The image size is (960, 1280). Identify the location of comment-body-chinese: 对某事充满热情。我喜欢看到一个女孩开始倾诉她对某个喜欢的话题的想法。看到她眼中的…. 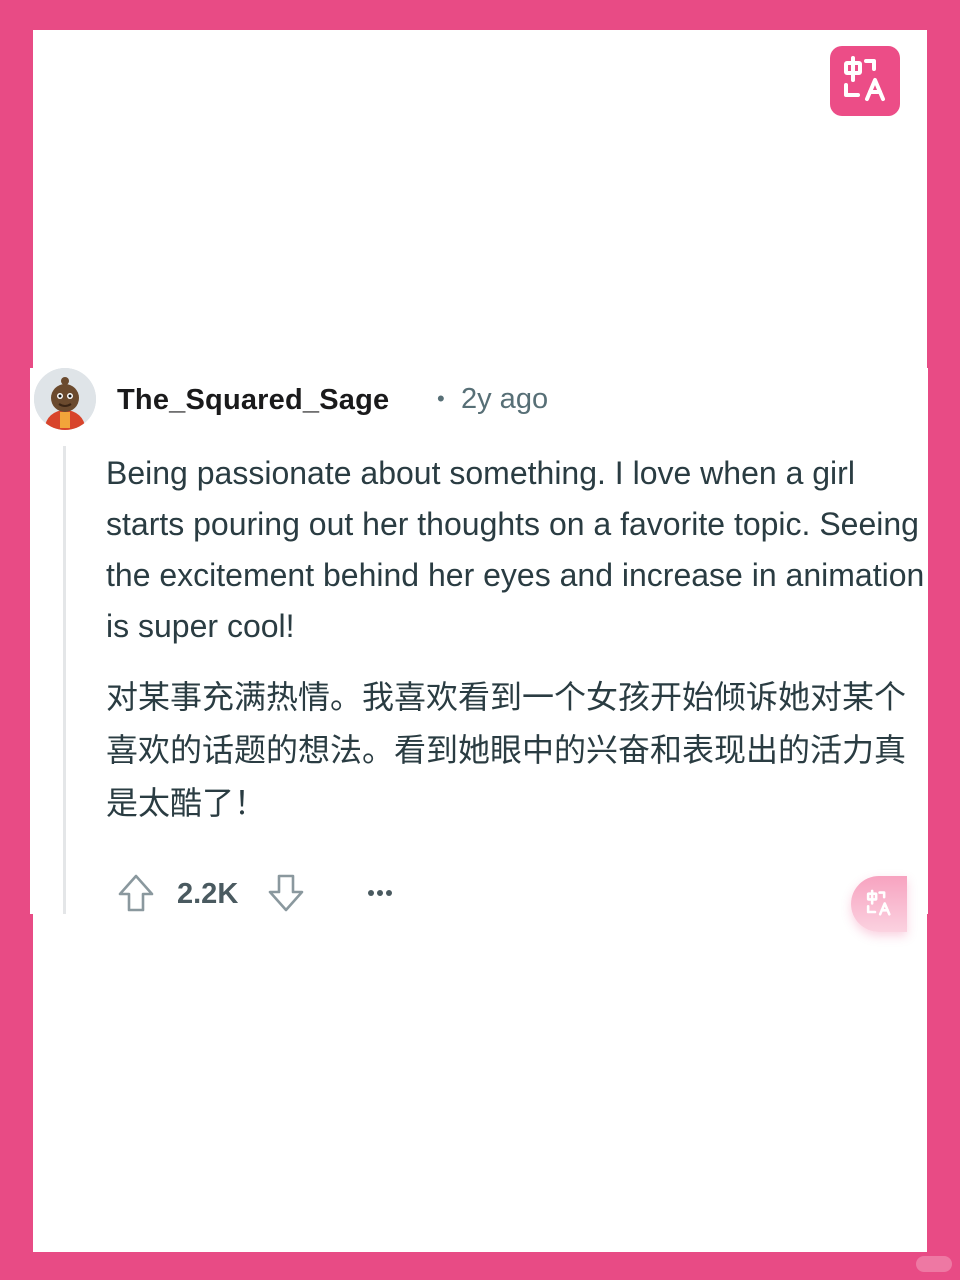
(506, 750).